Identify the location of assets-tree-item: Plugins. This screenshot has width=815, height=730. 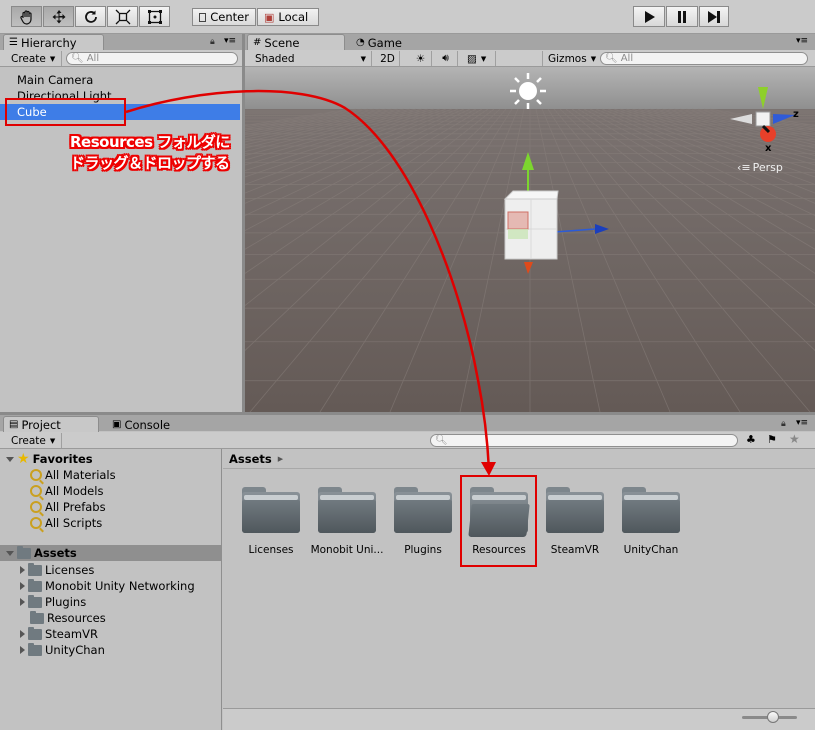
(53, 602).